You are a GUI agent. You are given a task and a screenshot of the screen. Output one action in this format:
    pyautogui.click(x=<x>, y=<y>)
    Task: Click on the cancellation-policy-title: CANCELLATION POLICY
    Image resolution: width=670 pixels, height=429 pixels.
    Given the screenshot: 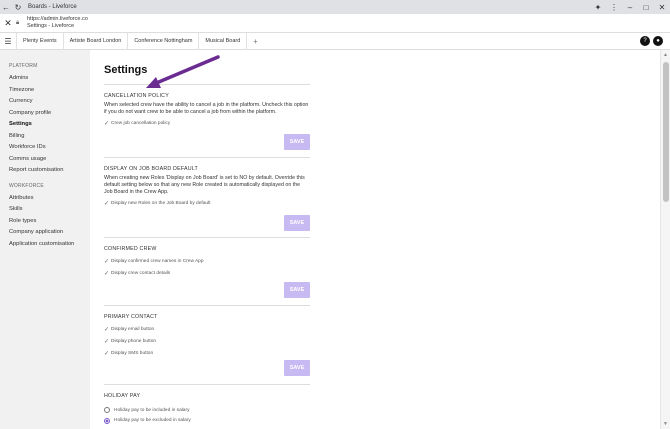 What is the action you would take?
    pyautogui.click(x=136, y=96)
    